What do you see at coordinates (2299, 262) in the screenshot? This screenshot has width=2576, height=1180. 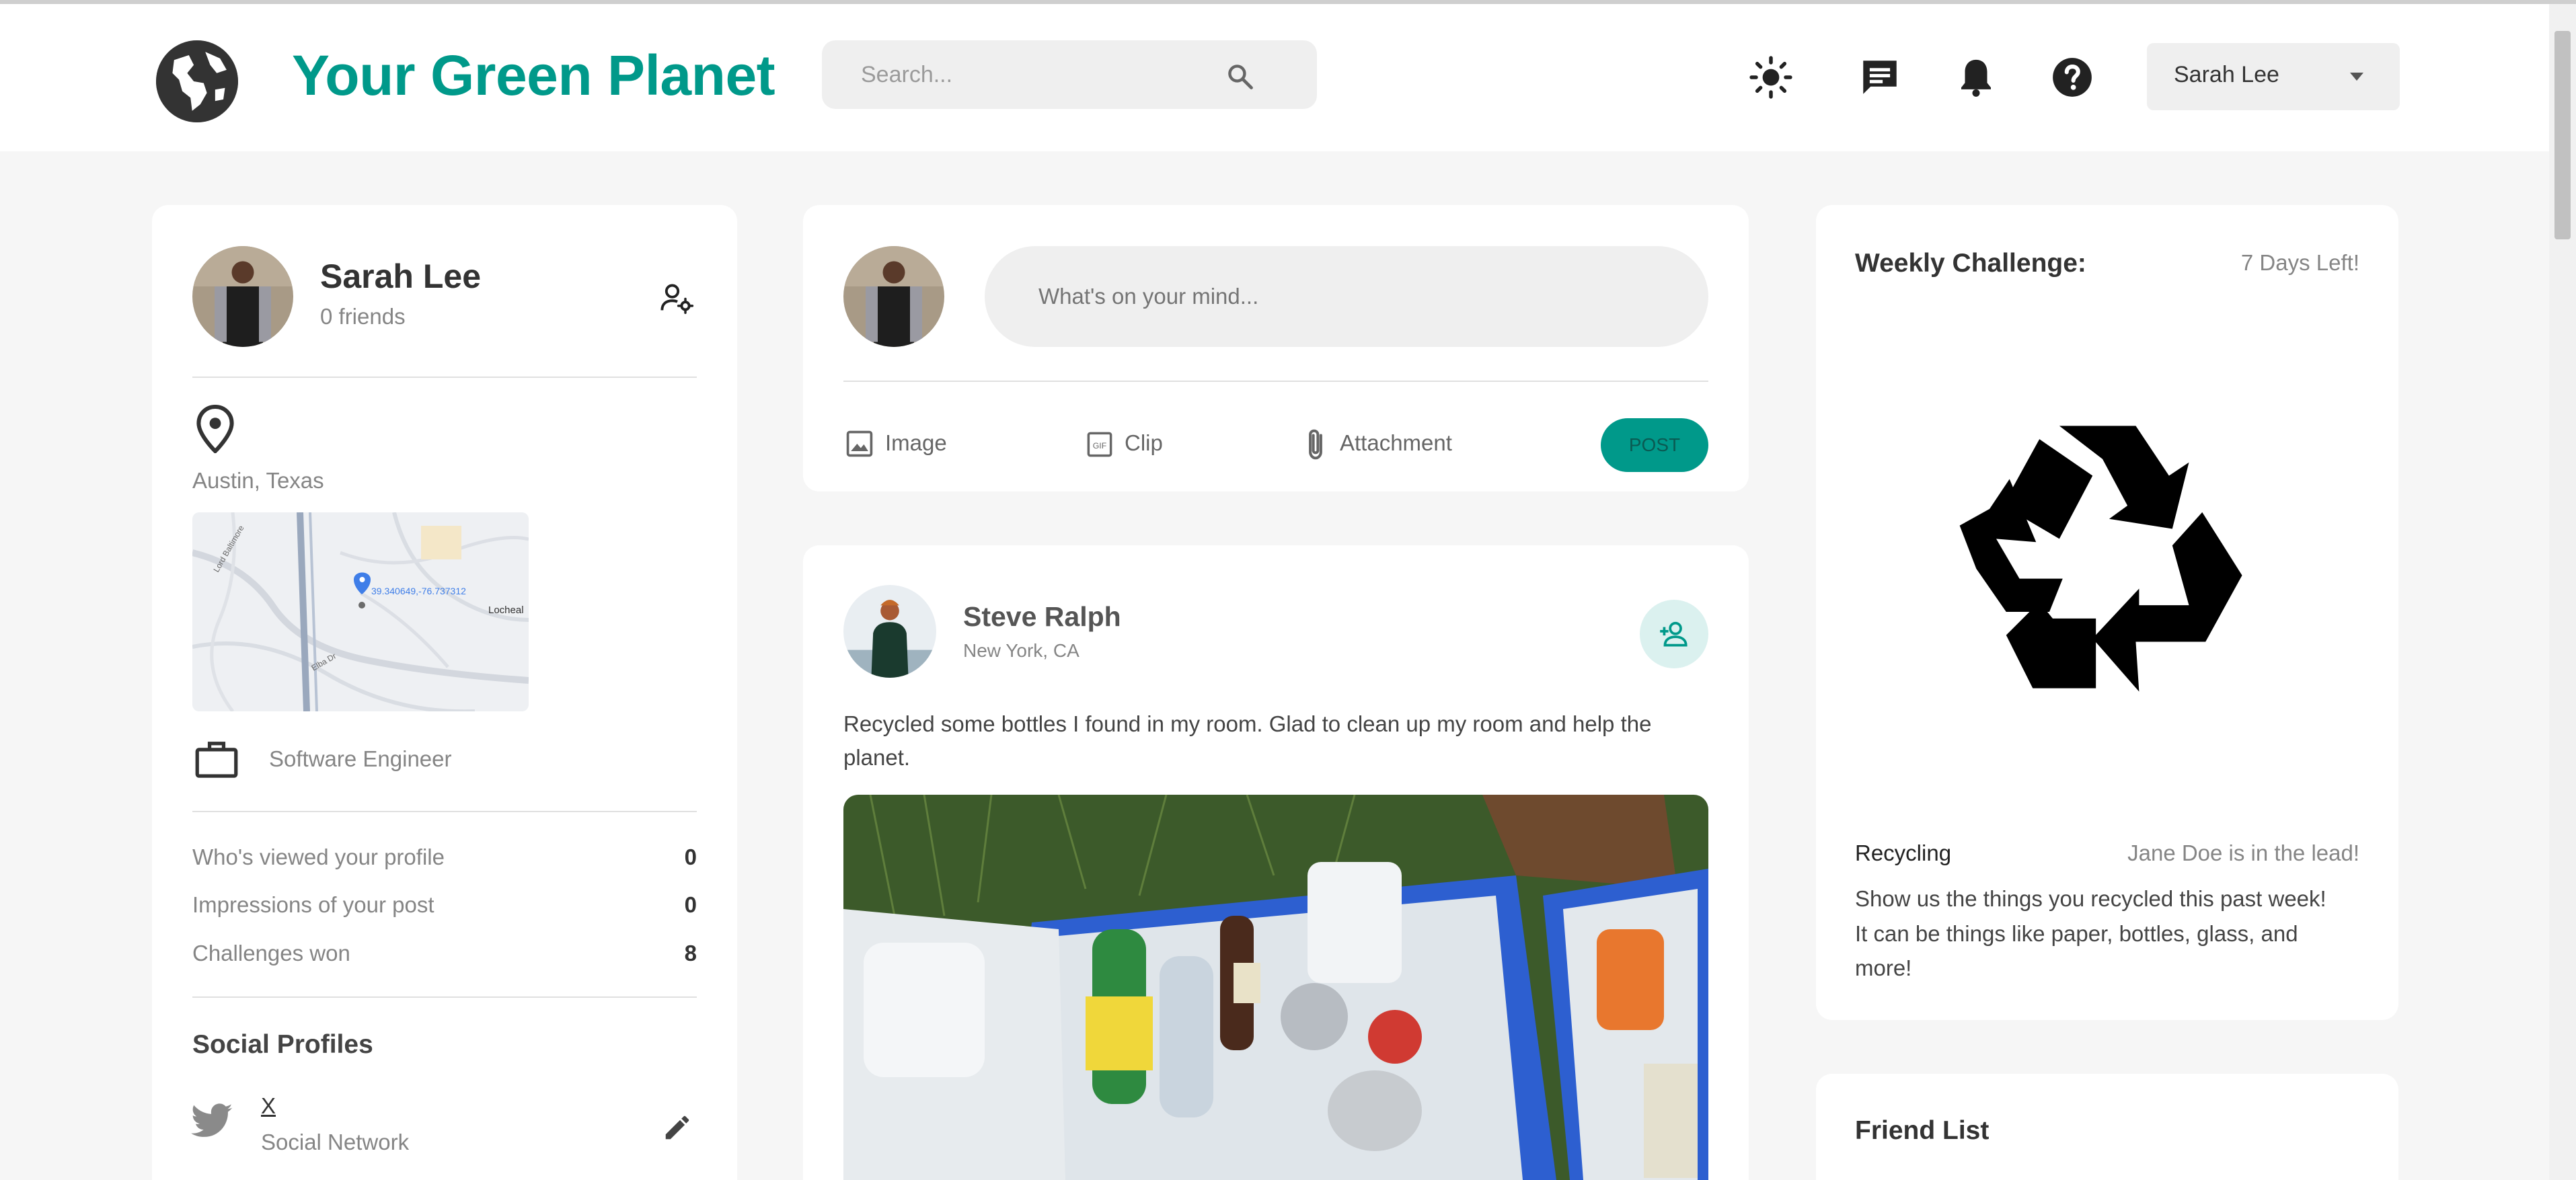 I see `challenge-days-left: 7 Days Left!` at bounding box center [2299, 262].